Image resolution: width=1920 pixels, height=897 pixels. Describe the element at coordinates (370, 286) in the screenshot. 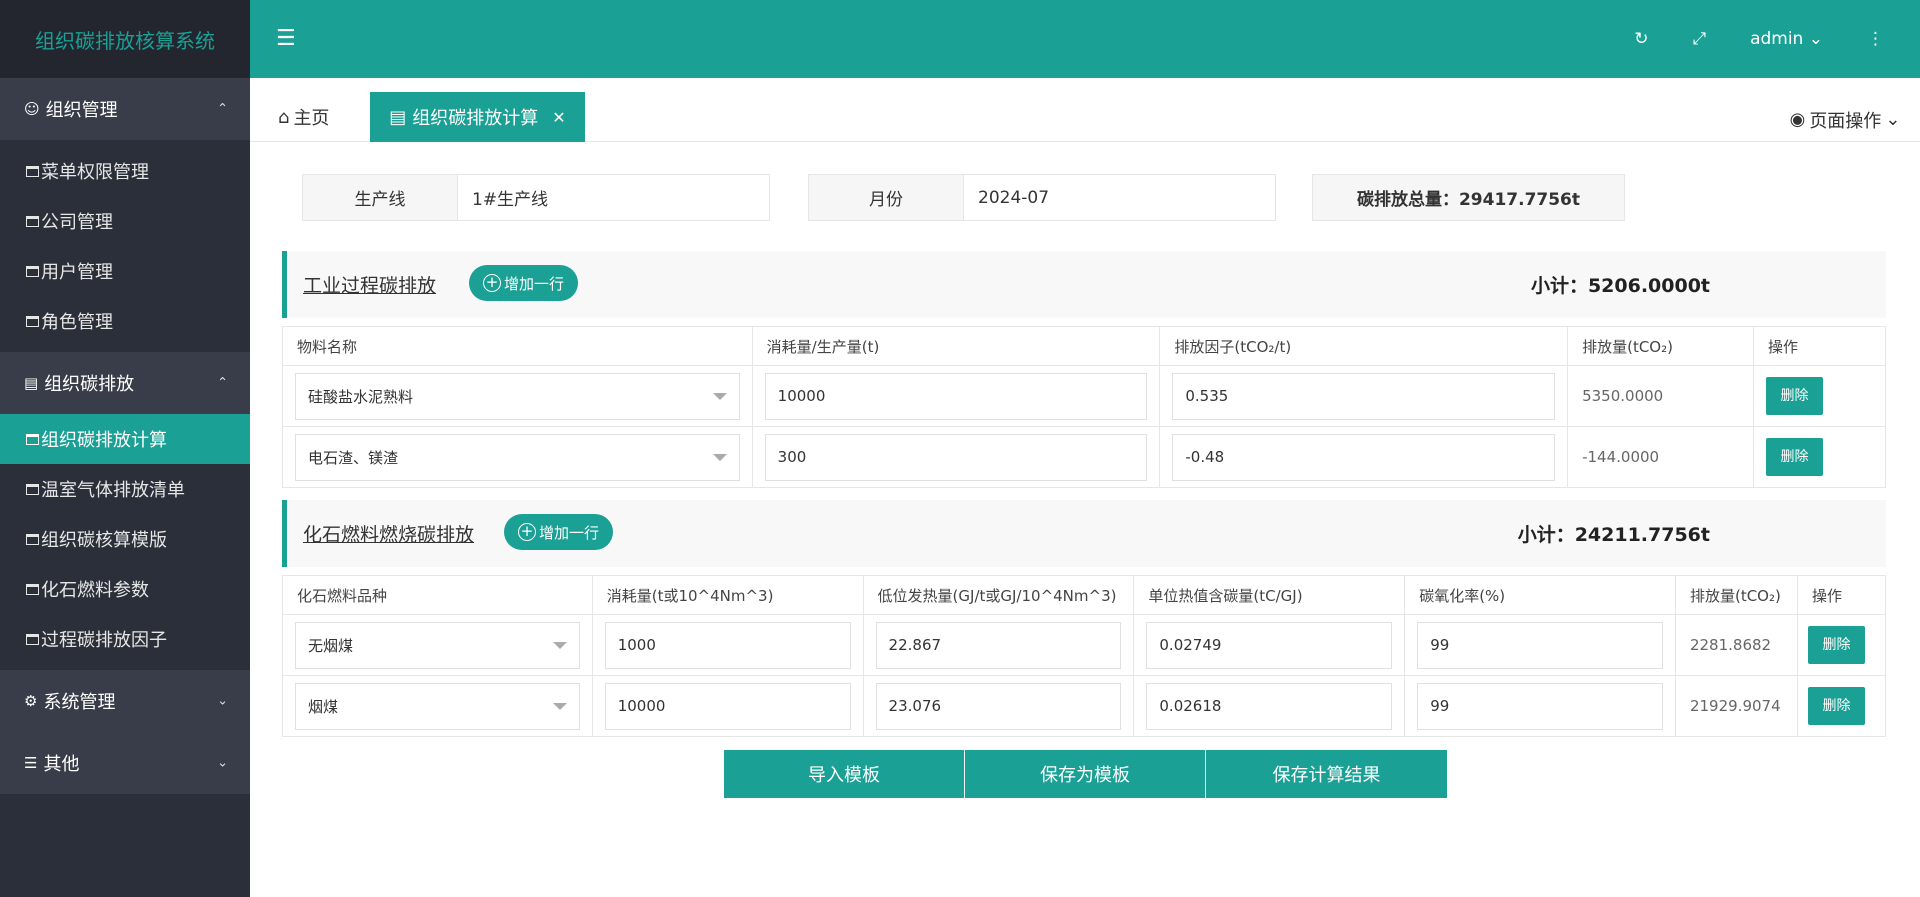

I see `section-title: 工业过程碳排放` at that location.